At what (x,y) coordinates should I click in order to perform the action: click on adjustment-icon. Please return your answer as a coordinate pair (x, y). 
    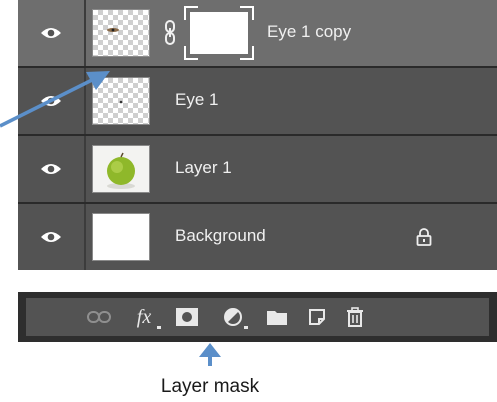
    Looking at the image, I should click on (233, 317).